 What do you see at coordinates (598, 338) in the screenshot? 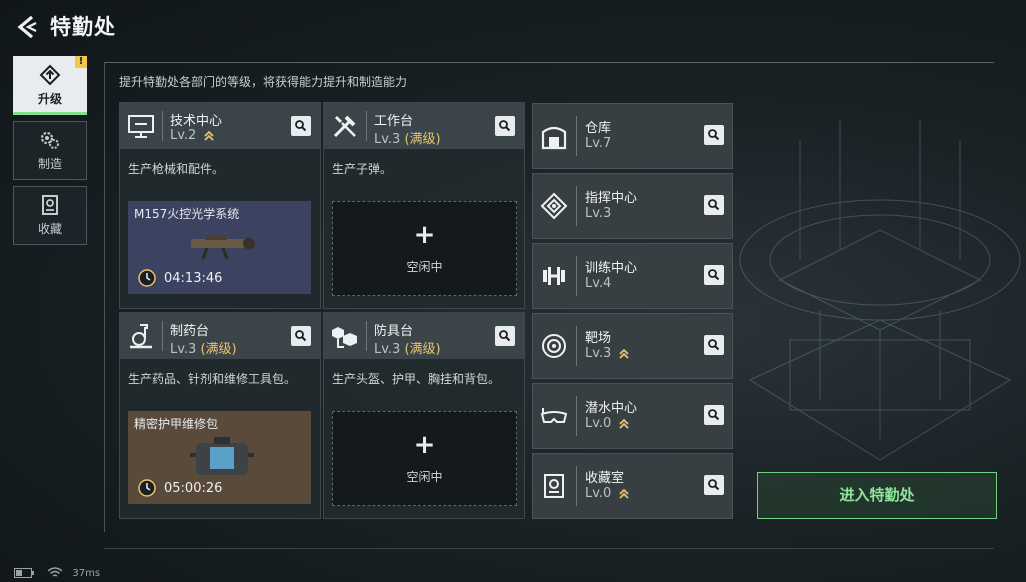
I see `facility-name: 靶场` at bounding box center [598, 338].